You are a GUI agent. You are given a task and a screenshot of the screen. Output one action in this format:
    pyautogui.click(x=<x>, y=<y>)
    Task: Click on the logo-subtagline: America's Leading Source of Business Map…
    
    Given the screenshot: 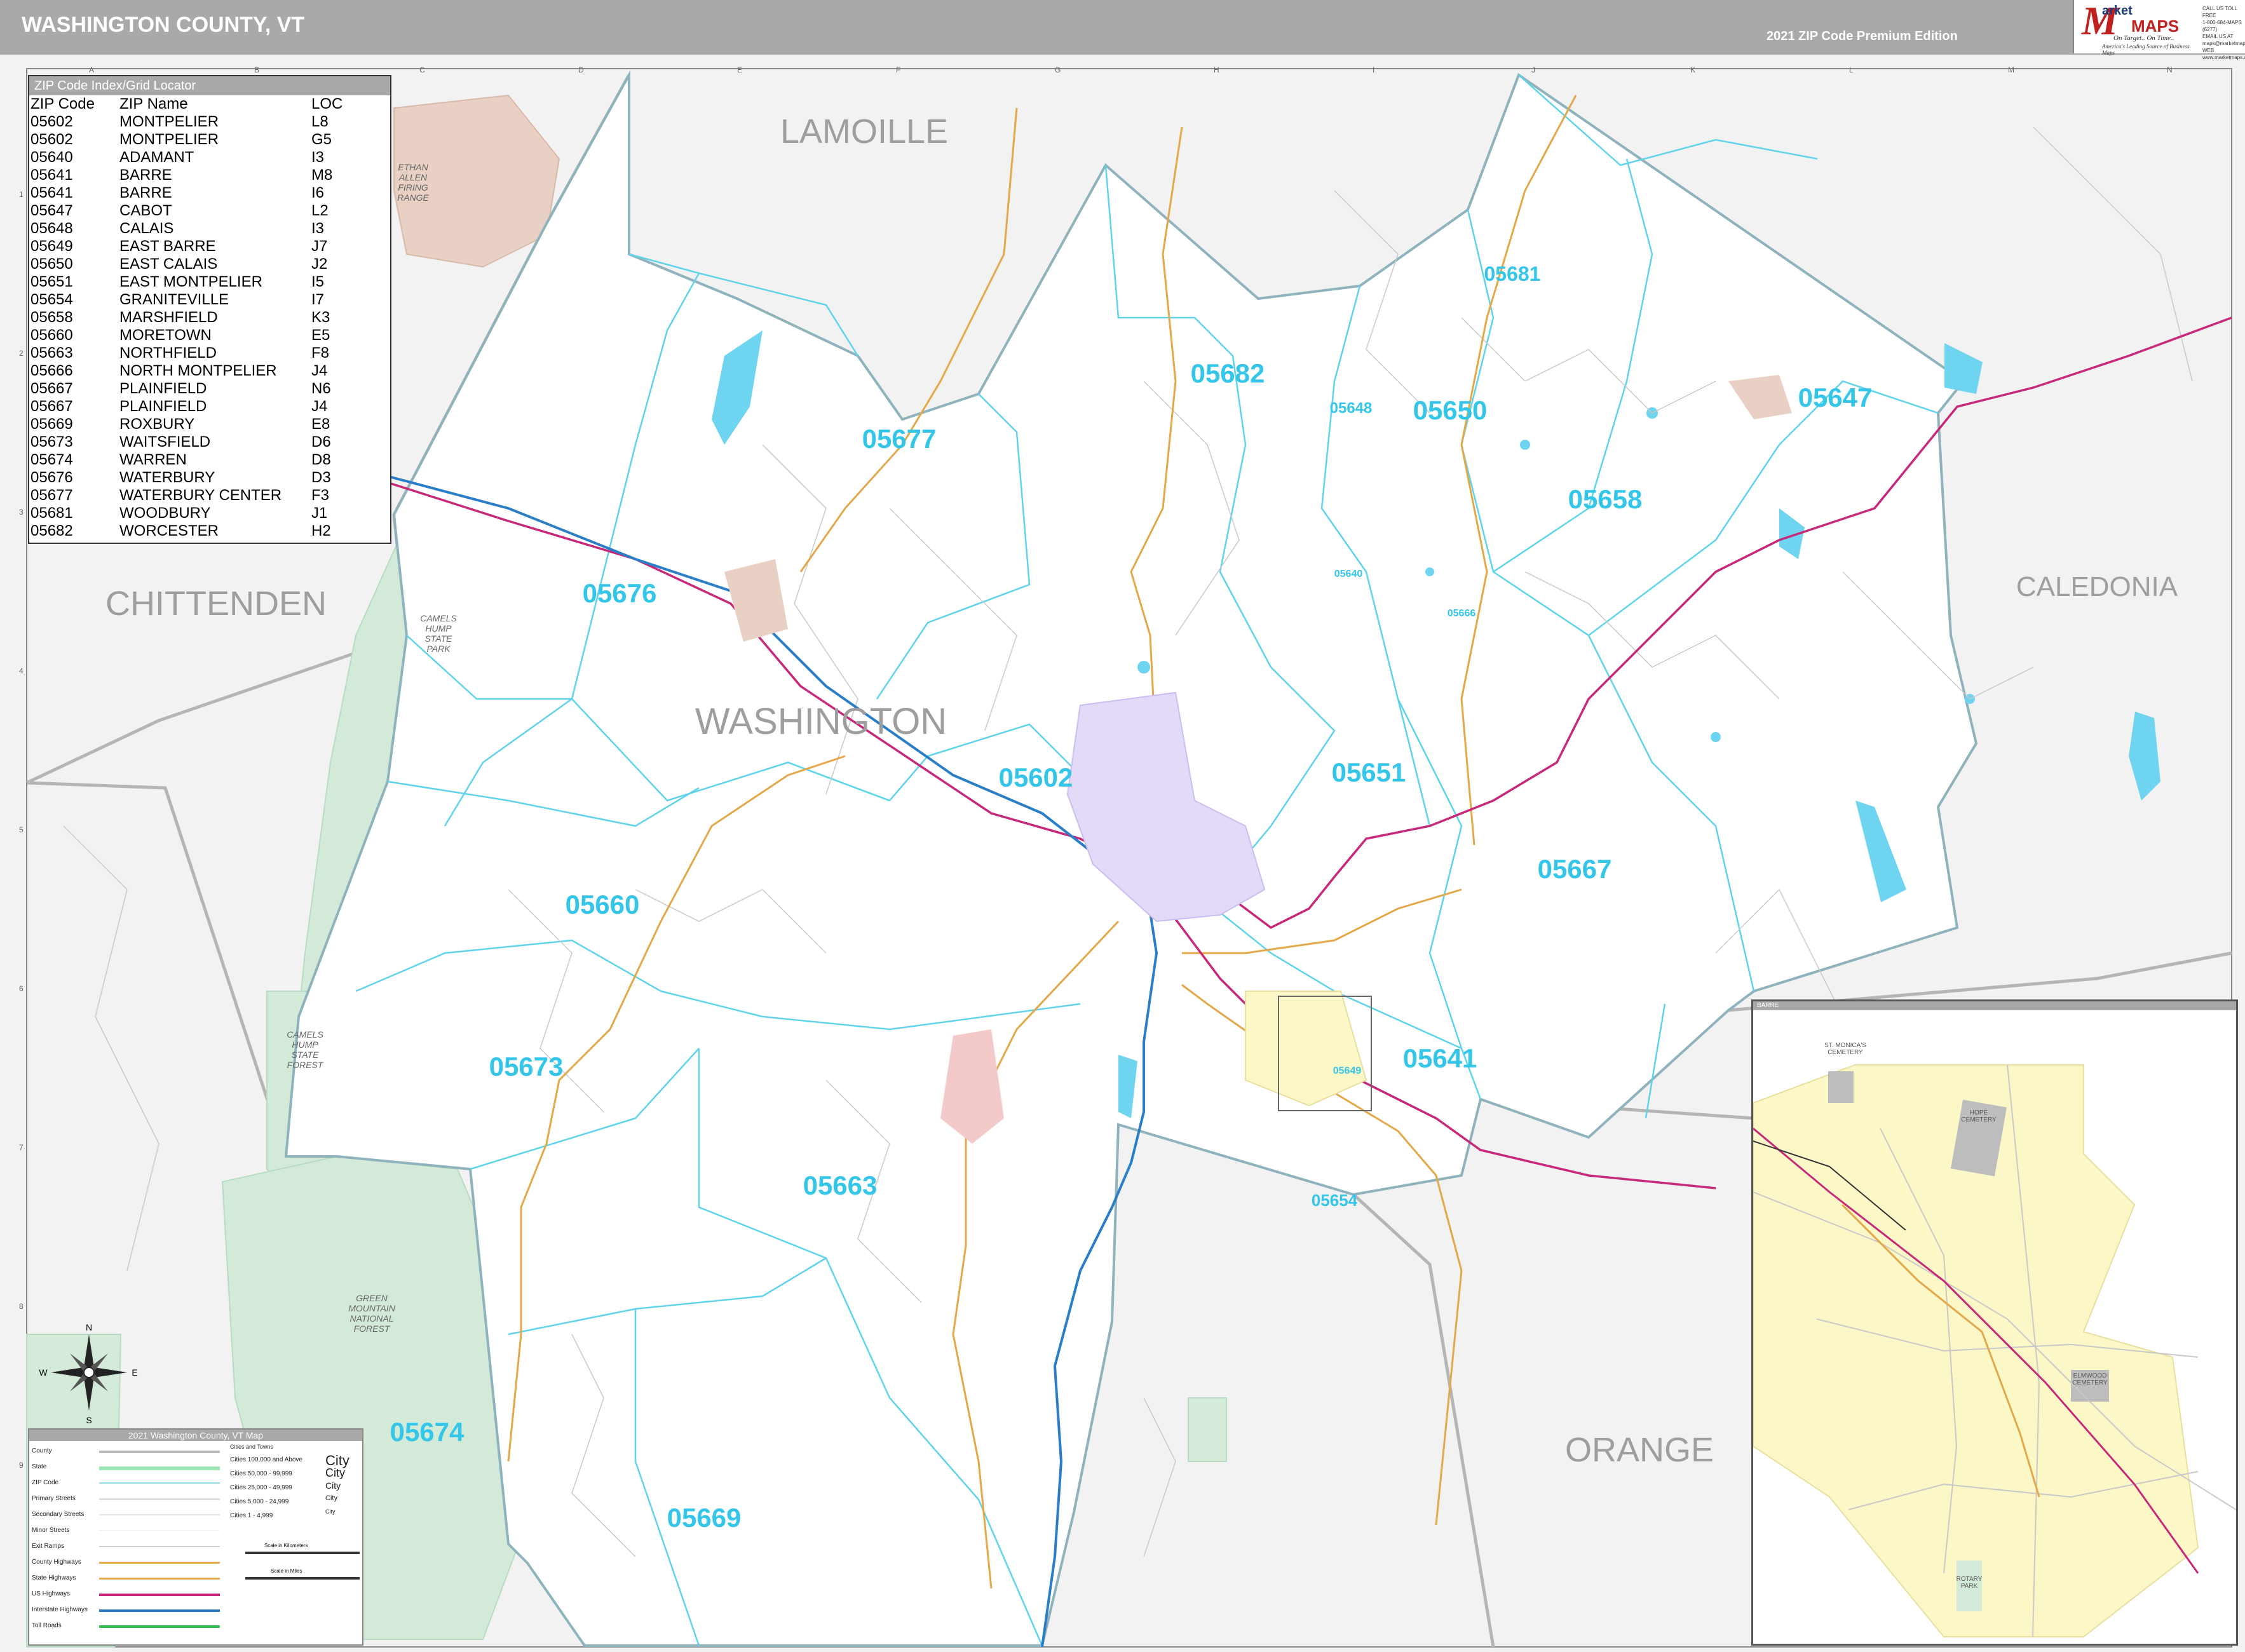 What is the action you would take?
    pyautogui.click(x=2146, y=49)
    